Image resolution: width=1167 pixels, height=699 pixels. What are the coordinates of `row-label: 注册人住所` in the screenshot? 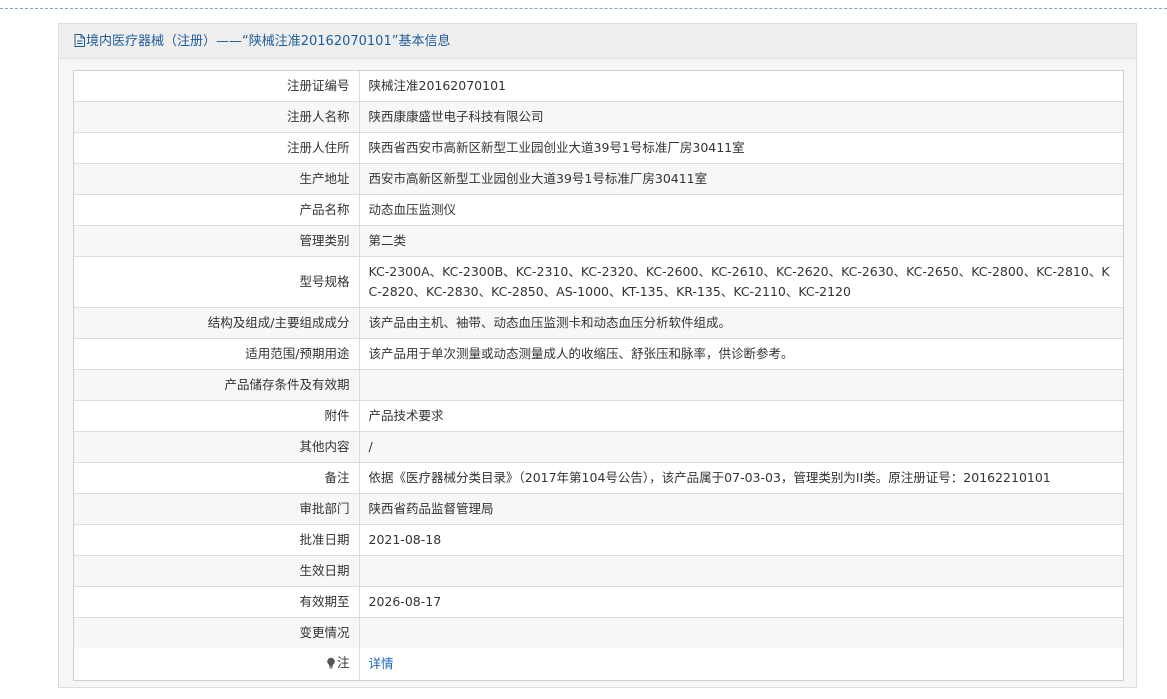 It's located at (217, 148).